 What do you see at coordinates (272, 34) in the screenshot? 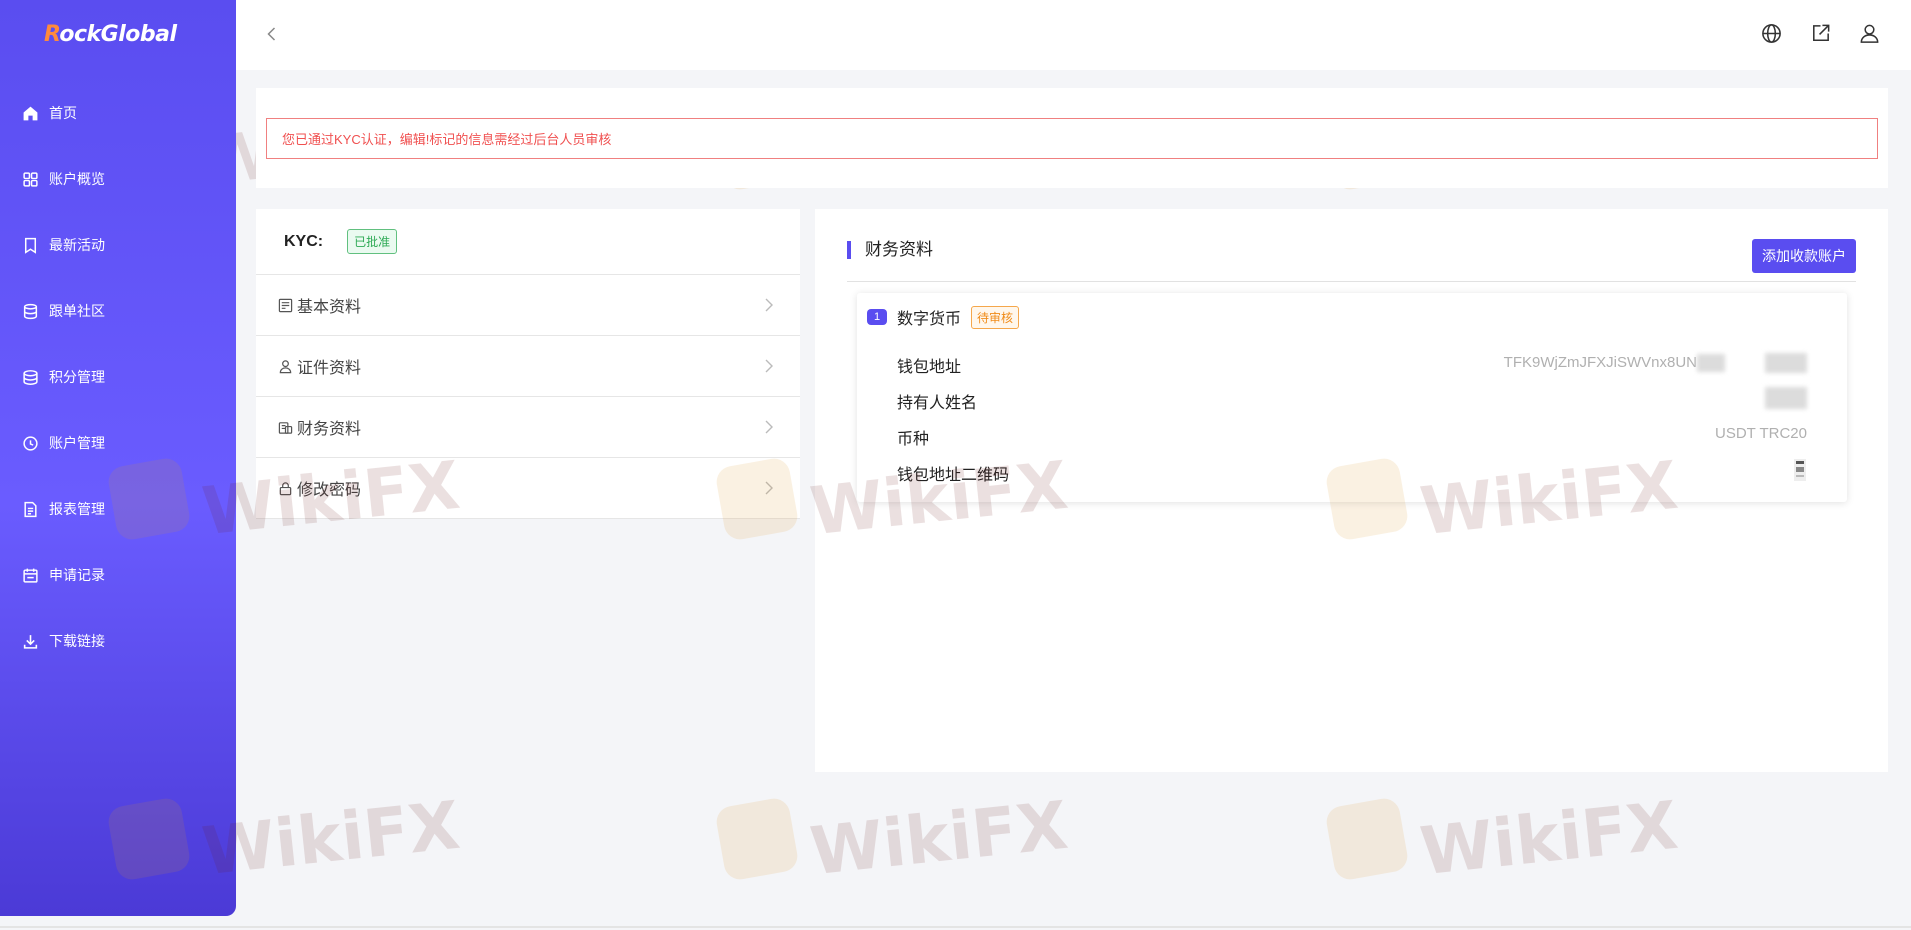
I see `back-icon` at bounding box center [272, 34].